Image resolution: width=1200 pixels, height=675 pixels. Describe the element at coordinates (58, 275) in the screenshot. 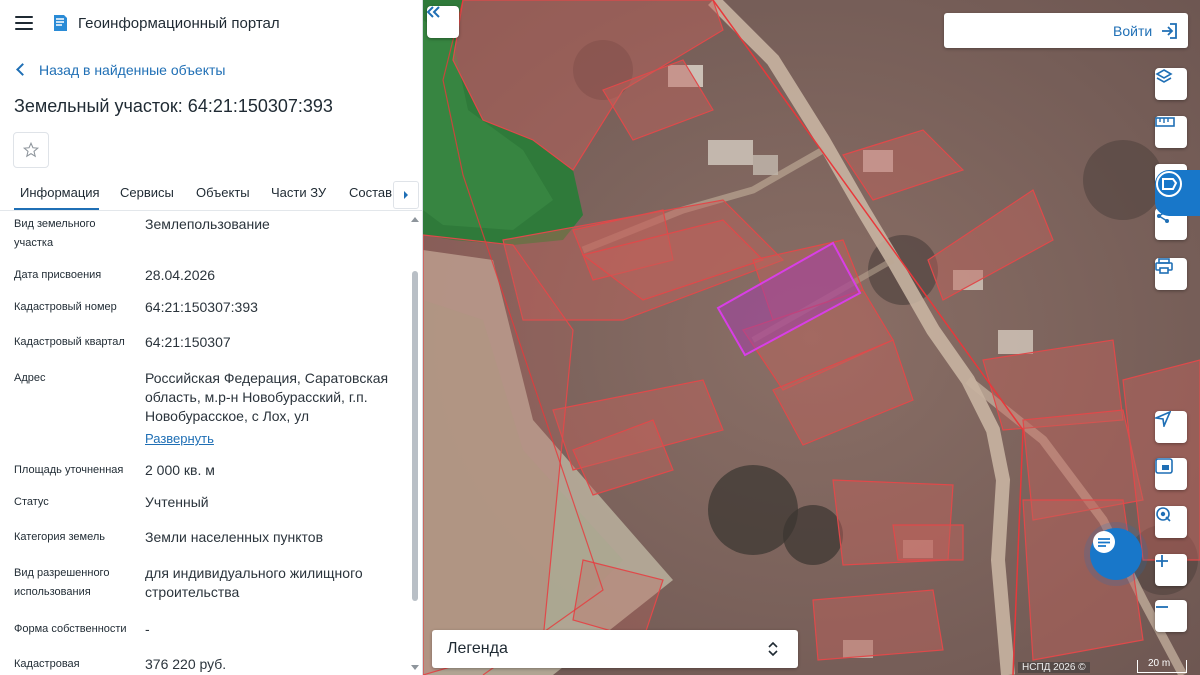

I see `property-label: Дата присвоения` at that location.